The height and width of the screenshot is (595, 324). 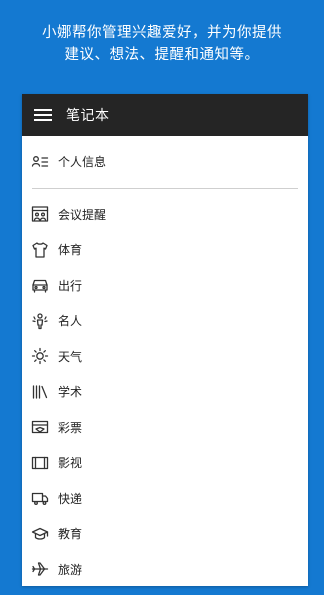 What do you see at coordinates (70, 569) in the screenshot?
I see `menu-item-label: 旅游` at bounding box center [70, 569].